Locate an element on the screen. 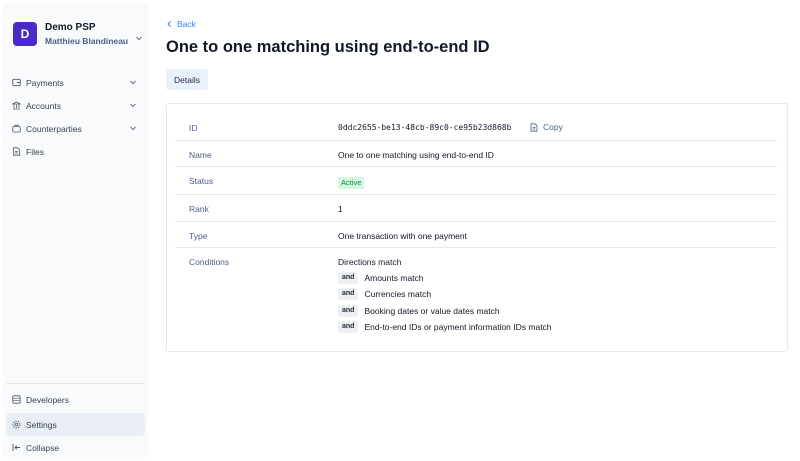  back-label: Back is located at coordinates (186, 24).